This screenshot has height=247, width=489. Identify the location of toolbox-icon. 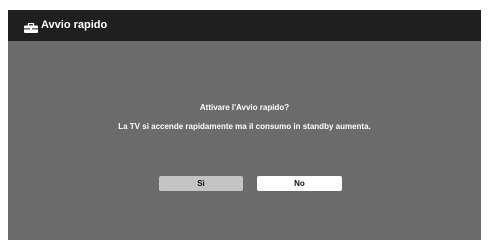
(31, 26).